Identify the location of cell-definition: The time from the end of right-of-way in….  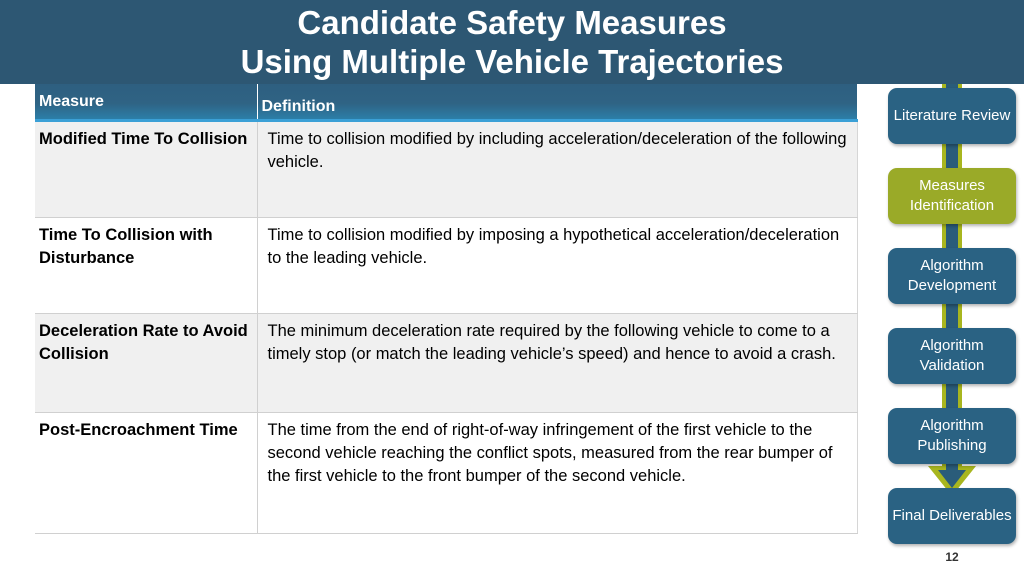
(557, 473).